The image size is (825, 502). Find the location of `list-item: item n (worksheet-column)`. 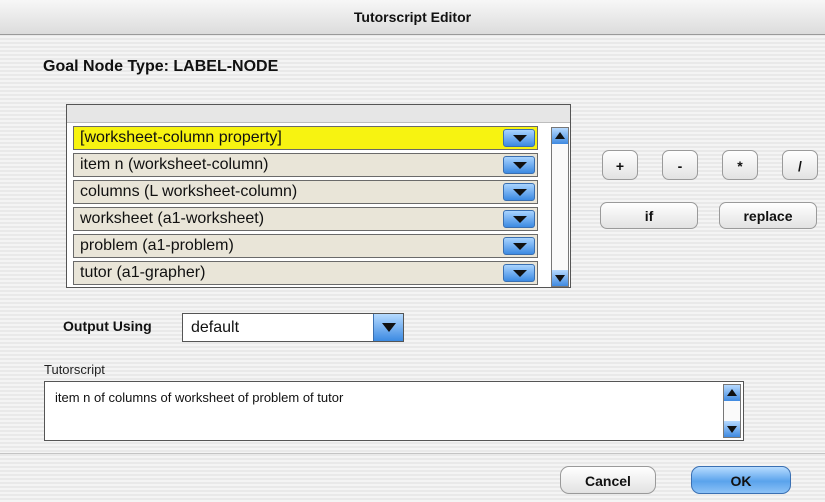

list-item: item n (worksheet-column) is located at coordinates (305, 165).